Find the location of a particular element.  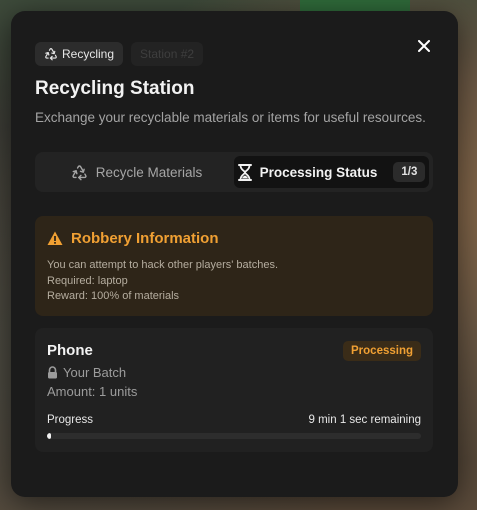

tab-recycle-materials: Recycle Materials is located at coordinates (136, 172).